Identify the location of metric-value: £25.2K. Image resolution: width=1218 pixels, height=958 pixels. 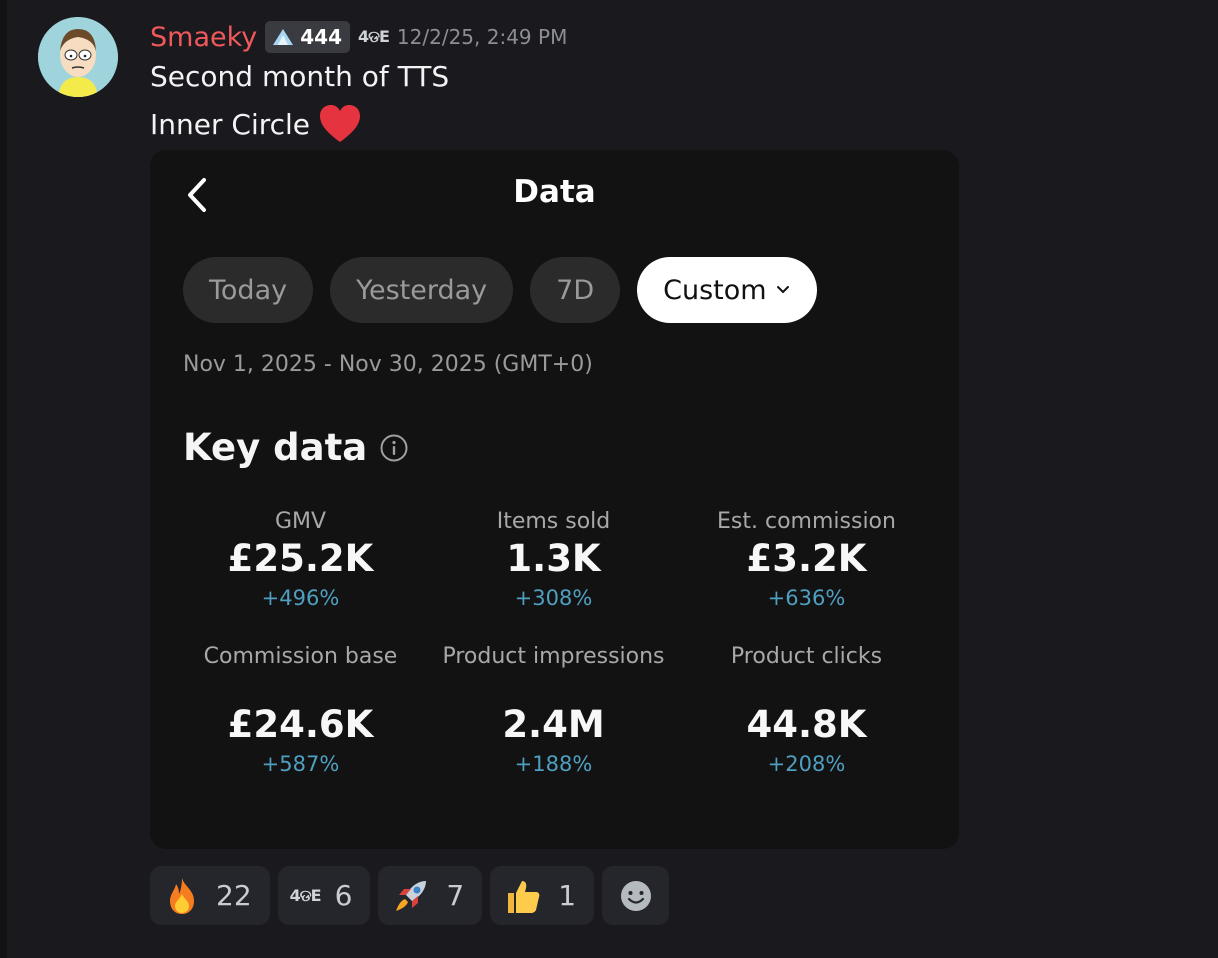
(300, 558).